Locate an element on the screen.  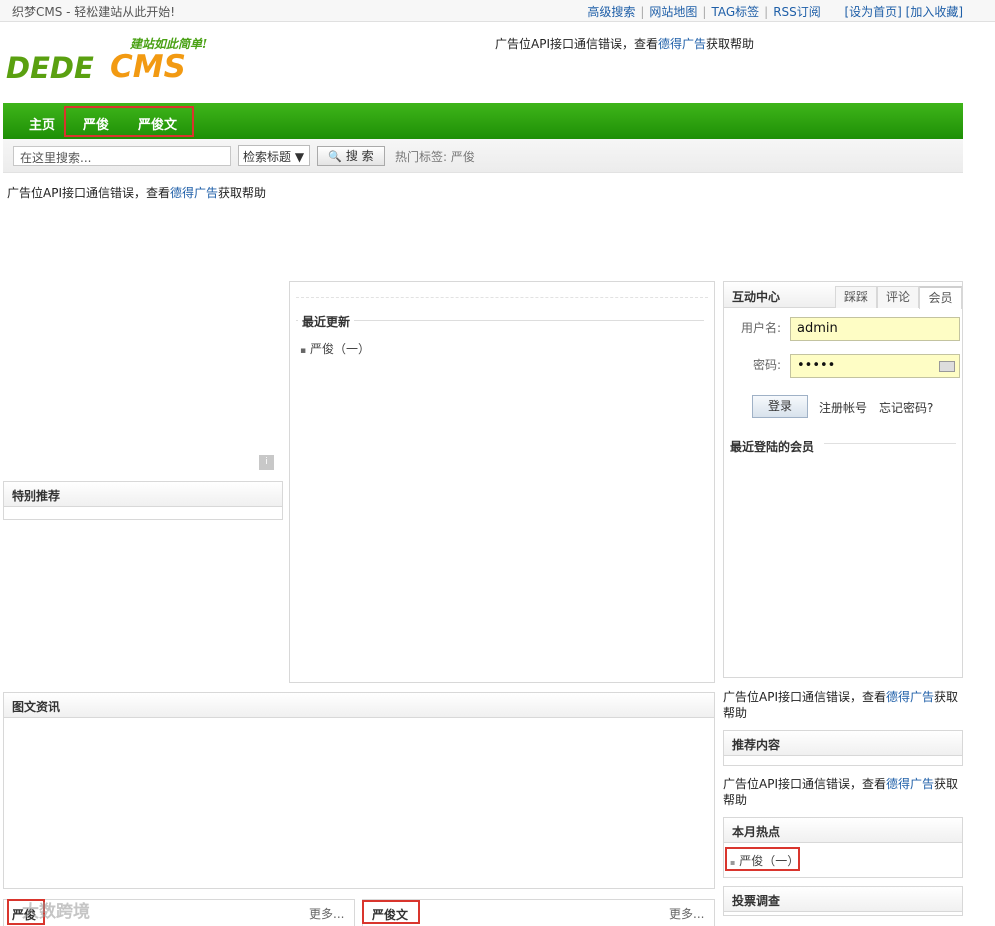
site-logo: 建站如此简单! DEDE CMS is located at coordinates (112, 61).